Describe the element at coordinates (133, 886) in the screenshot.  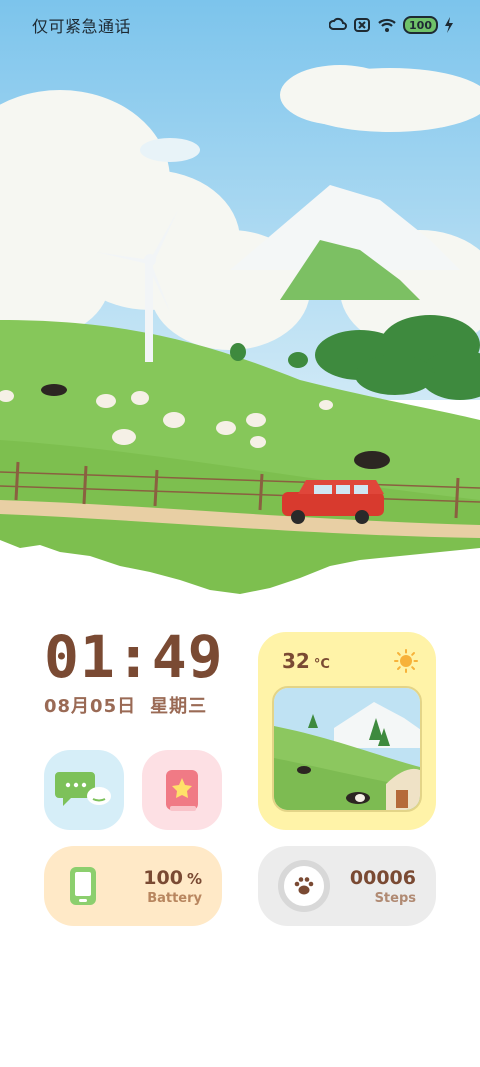
I see `battery-widget: 100% Battery` at that location.